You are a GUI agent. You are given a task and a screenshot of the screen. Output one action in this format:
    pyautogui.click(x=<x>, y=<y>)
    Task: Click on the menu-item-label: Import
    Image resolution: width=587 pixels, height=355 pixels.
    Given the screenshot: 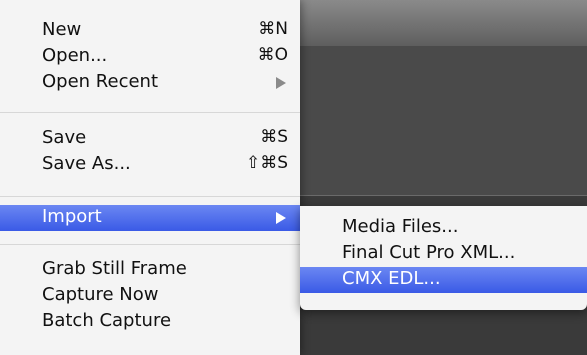 What is the action you would take?
    pyautogui.click(x=72, y=216)
    